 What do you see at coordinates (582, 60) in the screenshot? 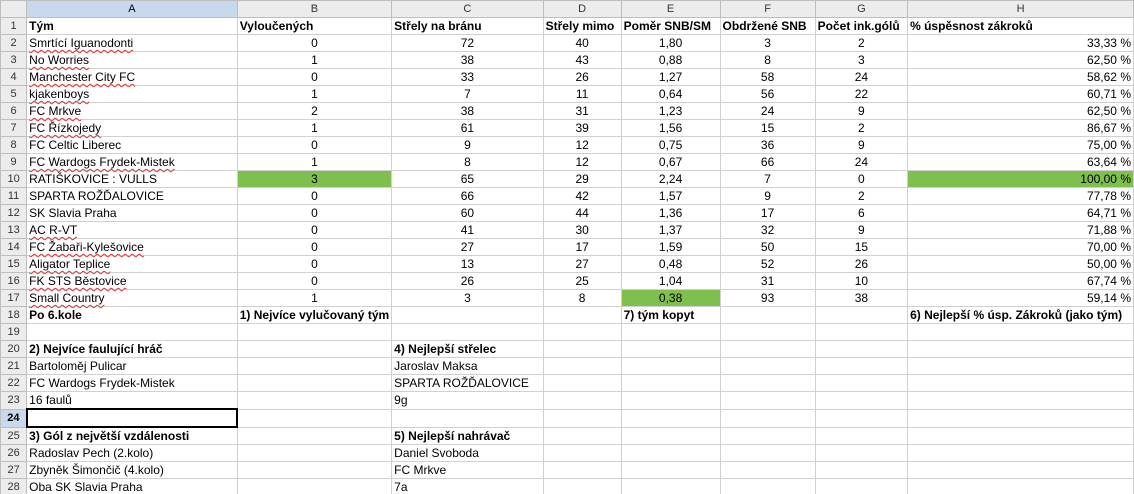
I see `shots-wide-cell: 43` at bounding box center [582, 60].